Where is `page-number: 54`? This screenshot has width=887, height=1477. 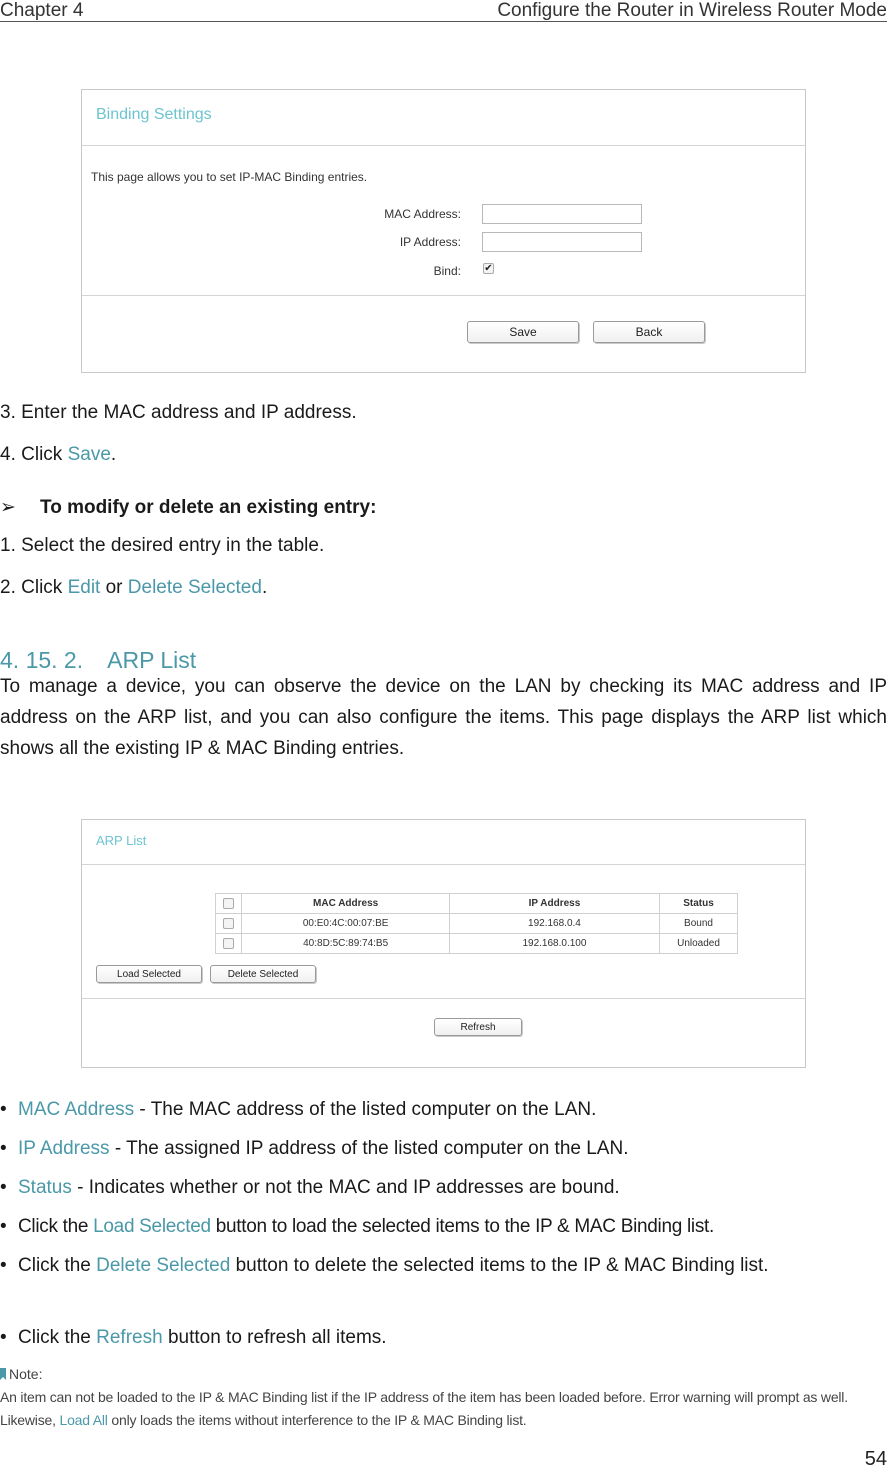 page-number: 54 is located at coordinates (875, 1459).